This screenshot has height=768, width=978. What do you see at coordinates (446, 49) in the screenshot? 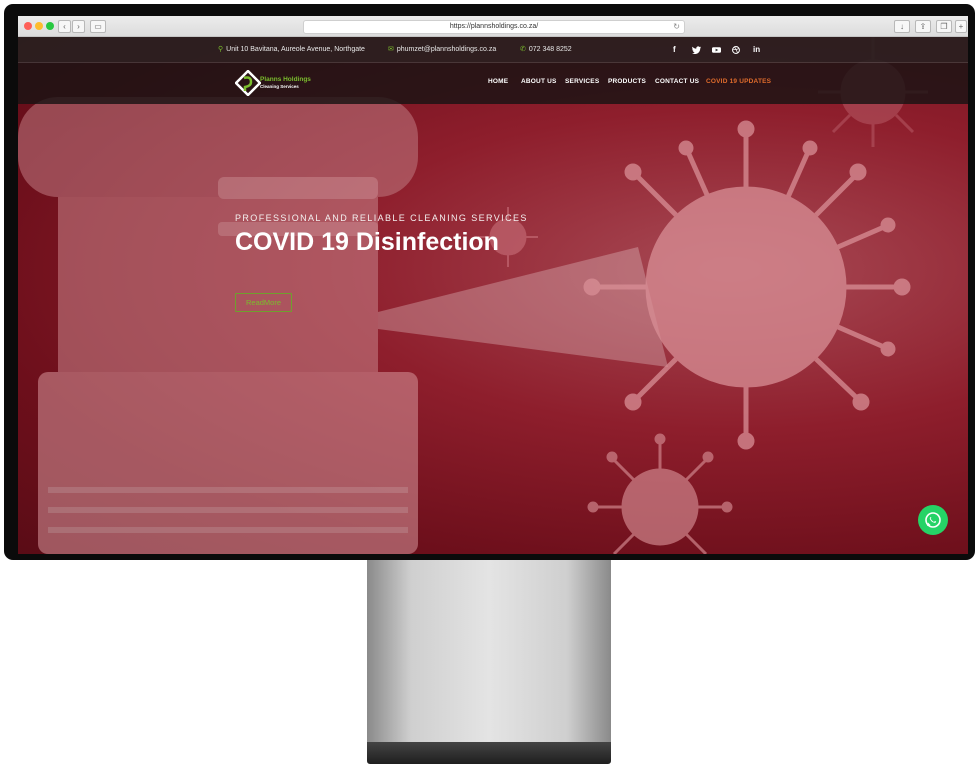
I see `email-text: phumzet@plannsholdings.co.za` at bounding box center [446, 49].